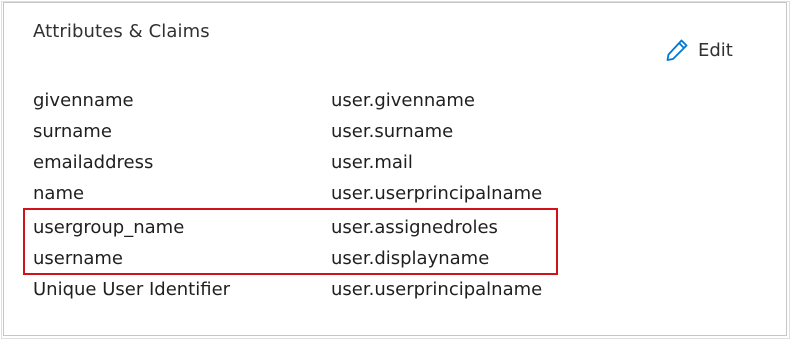 The width and height of the screenshot is (792, 341). What do you see at coordinates (72, 131) in the screenshot?
I see `claim-name: surname` at bounding box center [72, 131].